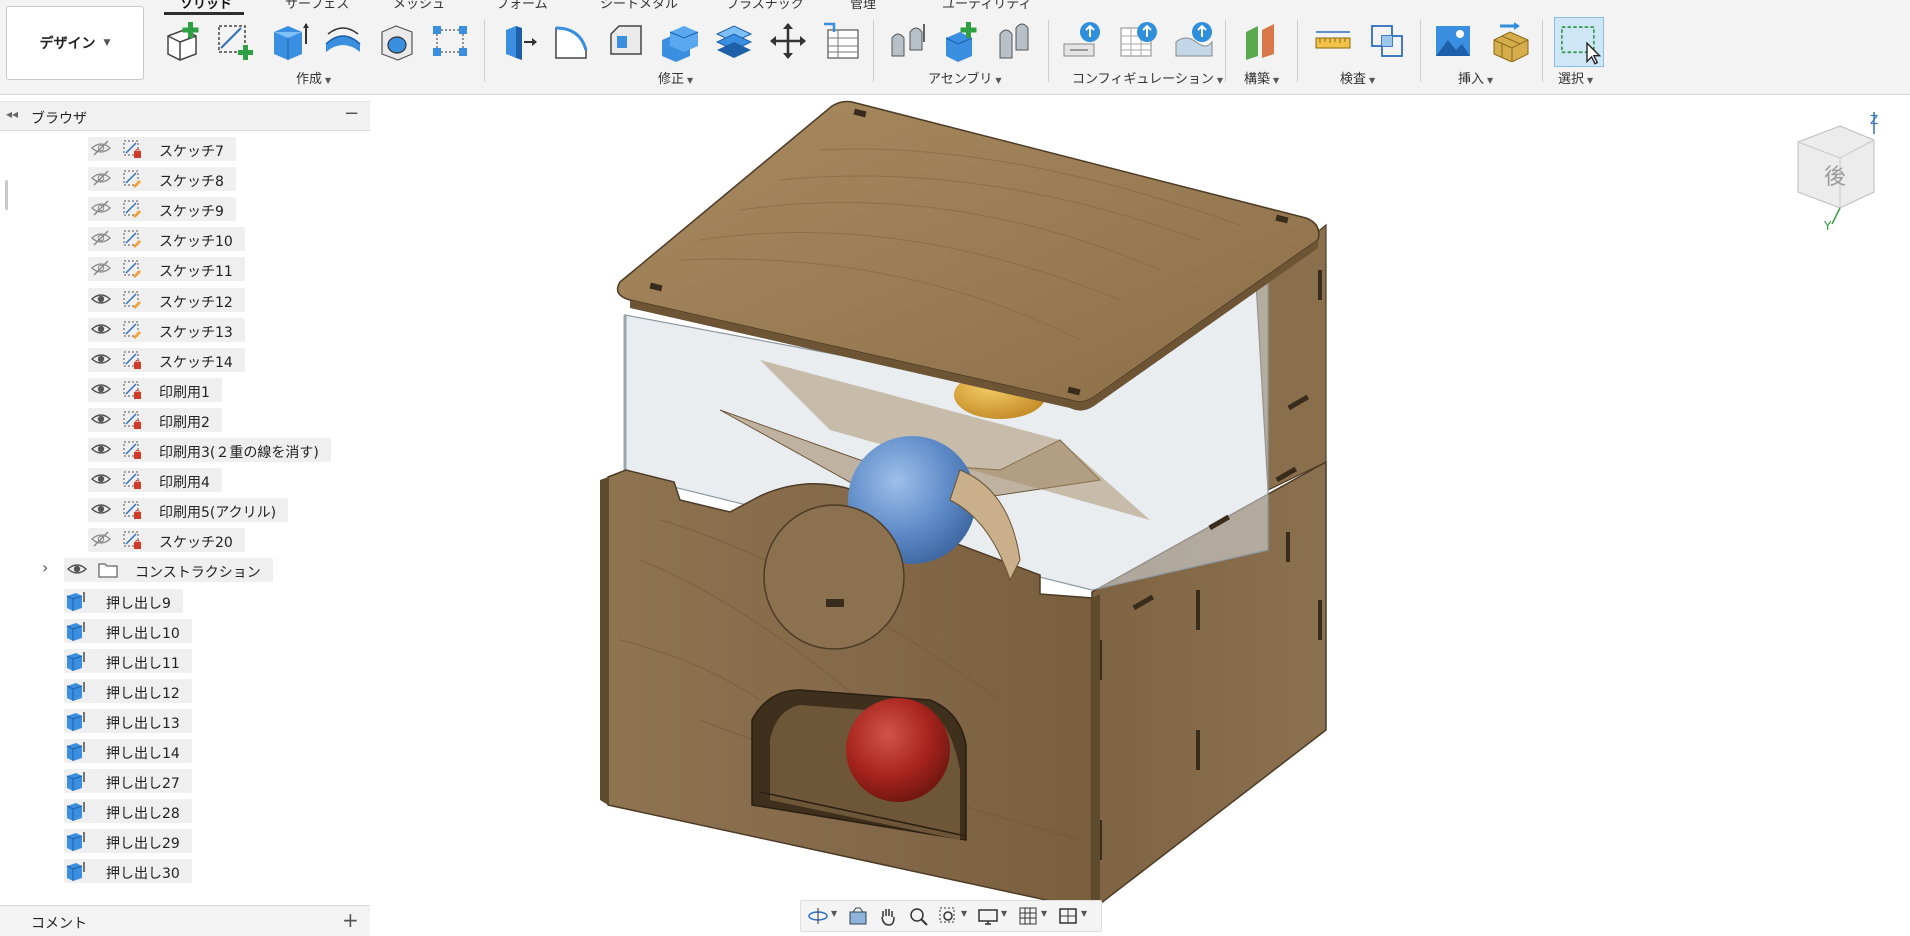 Image resolution: width=1910 pixels, height=936 pixels. Describe the element at coordinates (948, 916) in the screenshot. I see `fit-icon` at that location.